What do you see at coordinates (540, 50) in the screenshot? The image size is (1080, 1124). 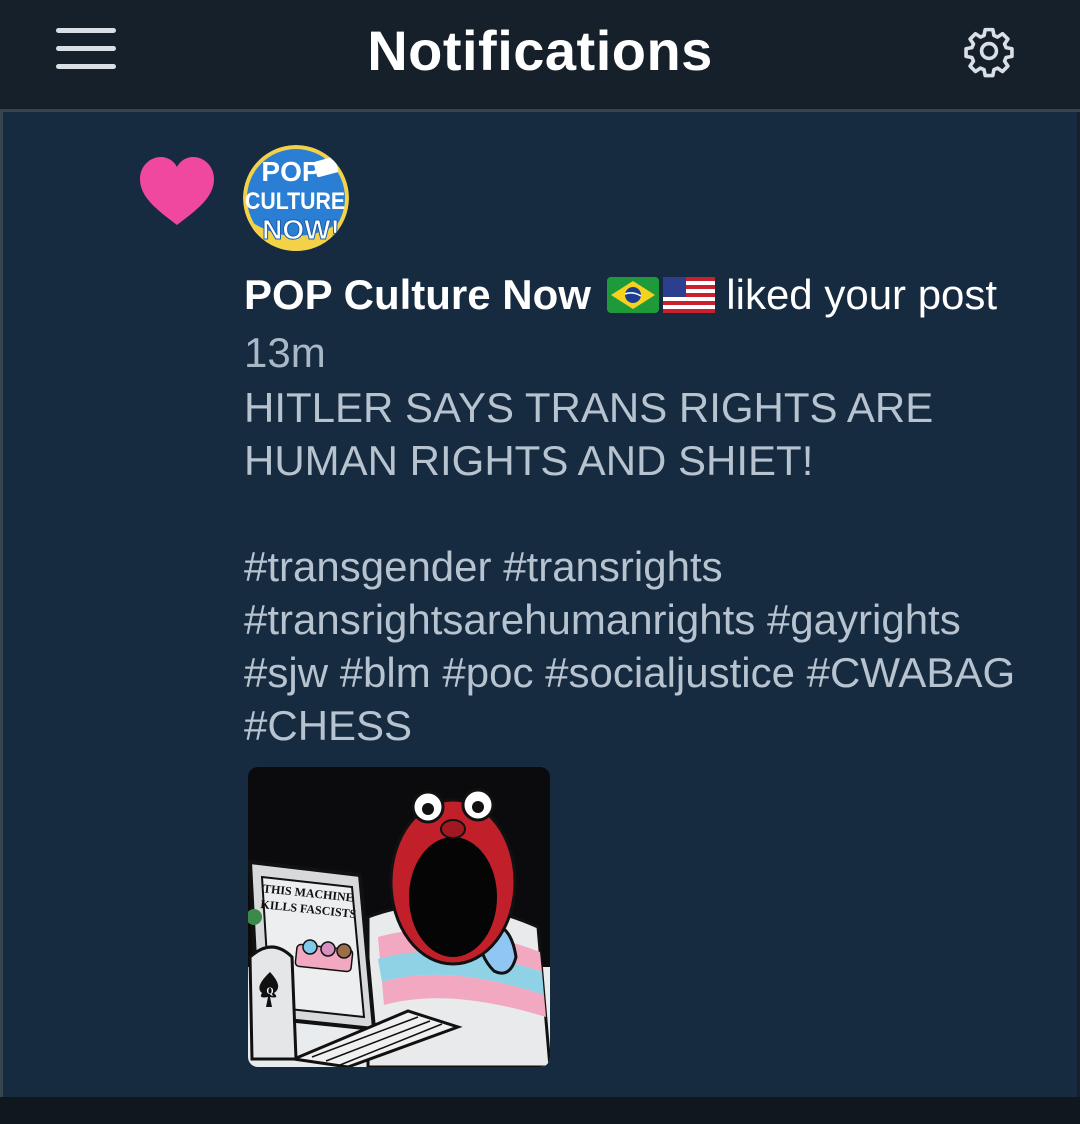 I see `page-title: Notifications` at bounding box center [540, 50].